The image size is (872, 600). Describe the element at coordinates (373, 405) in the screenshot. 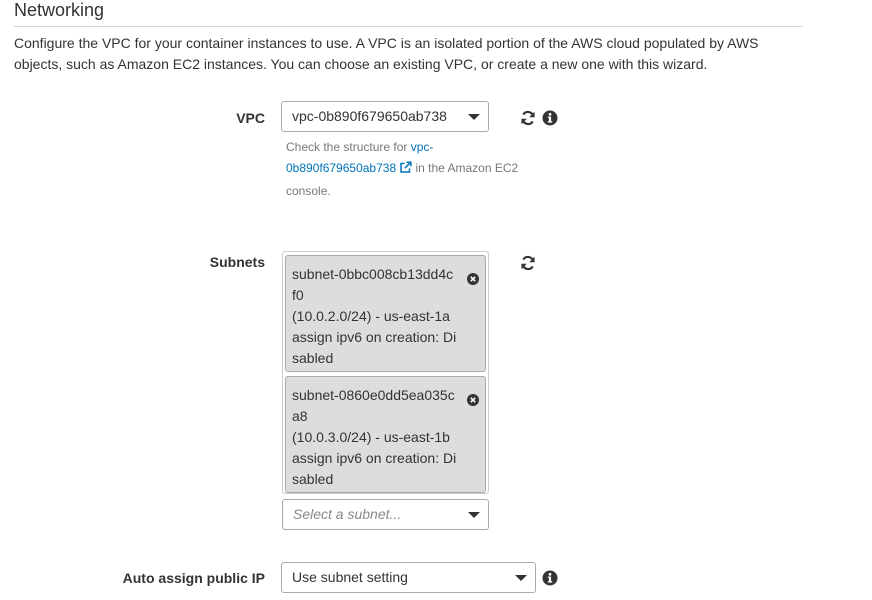

I see `subnet-id: subnet-0860e0dd5ea035ca8` at that location.